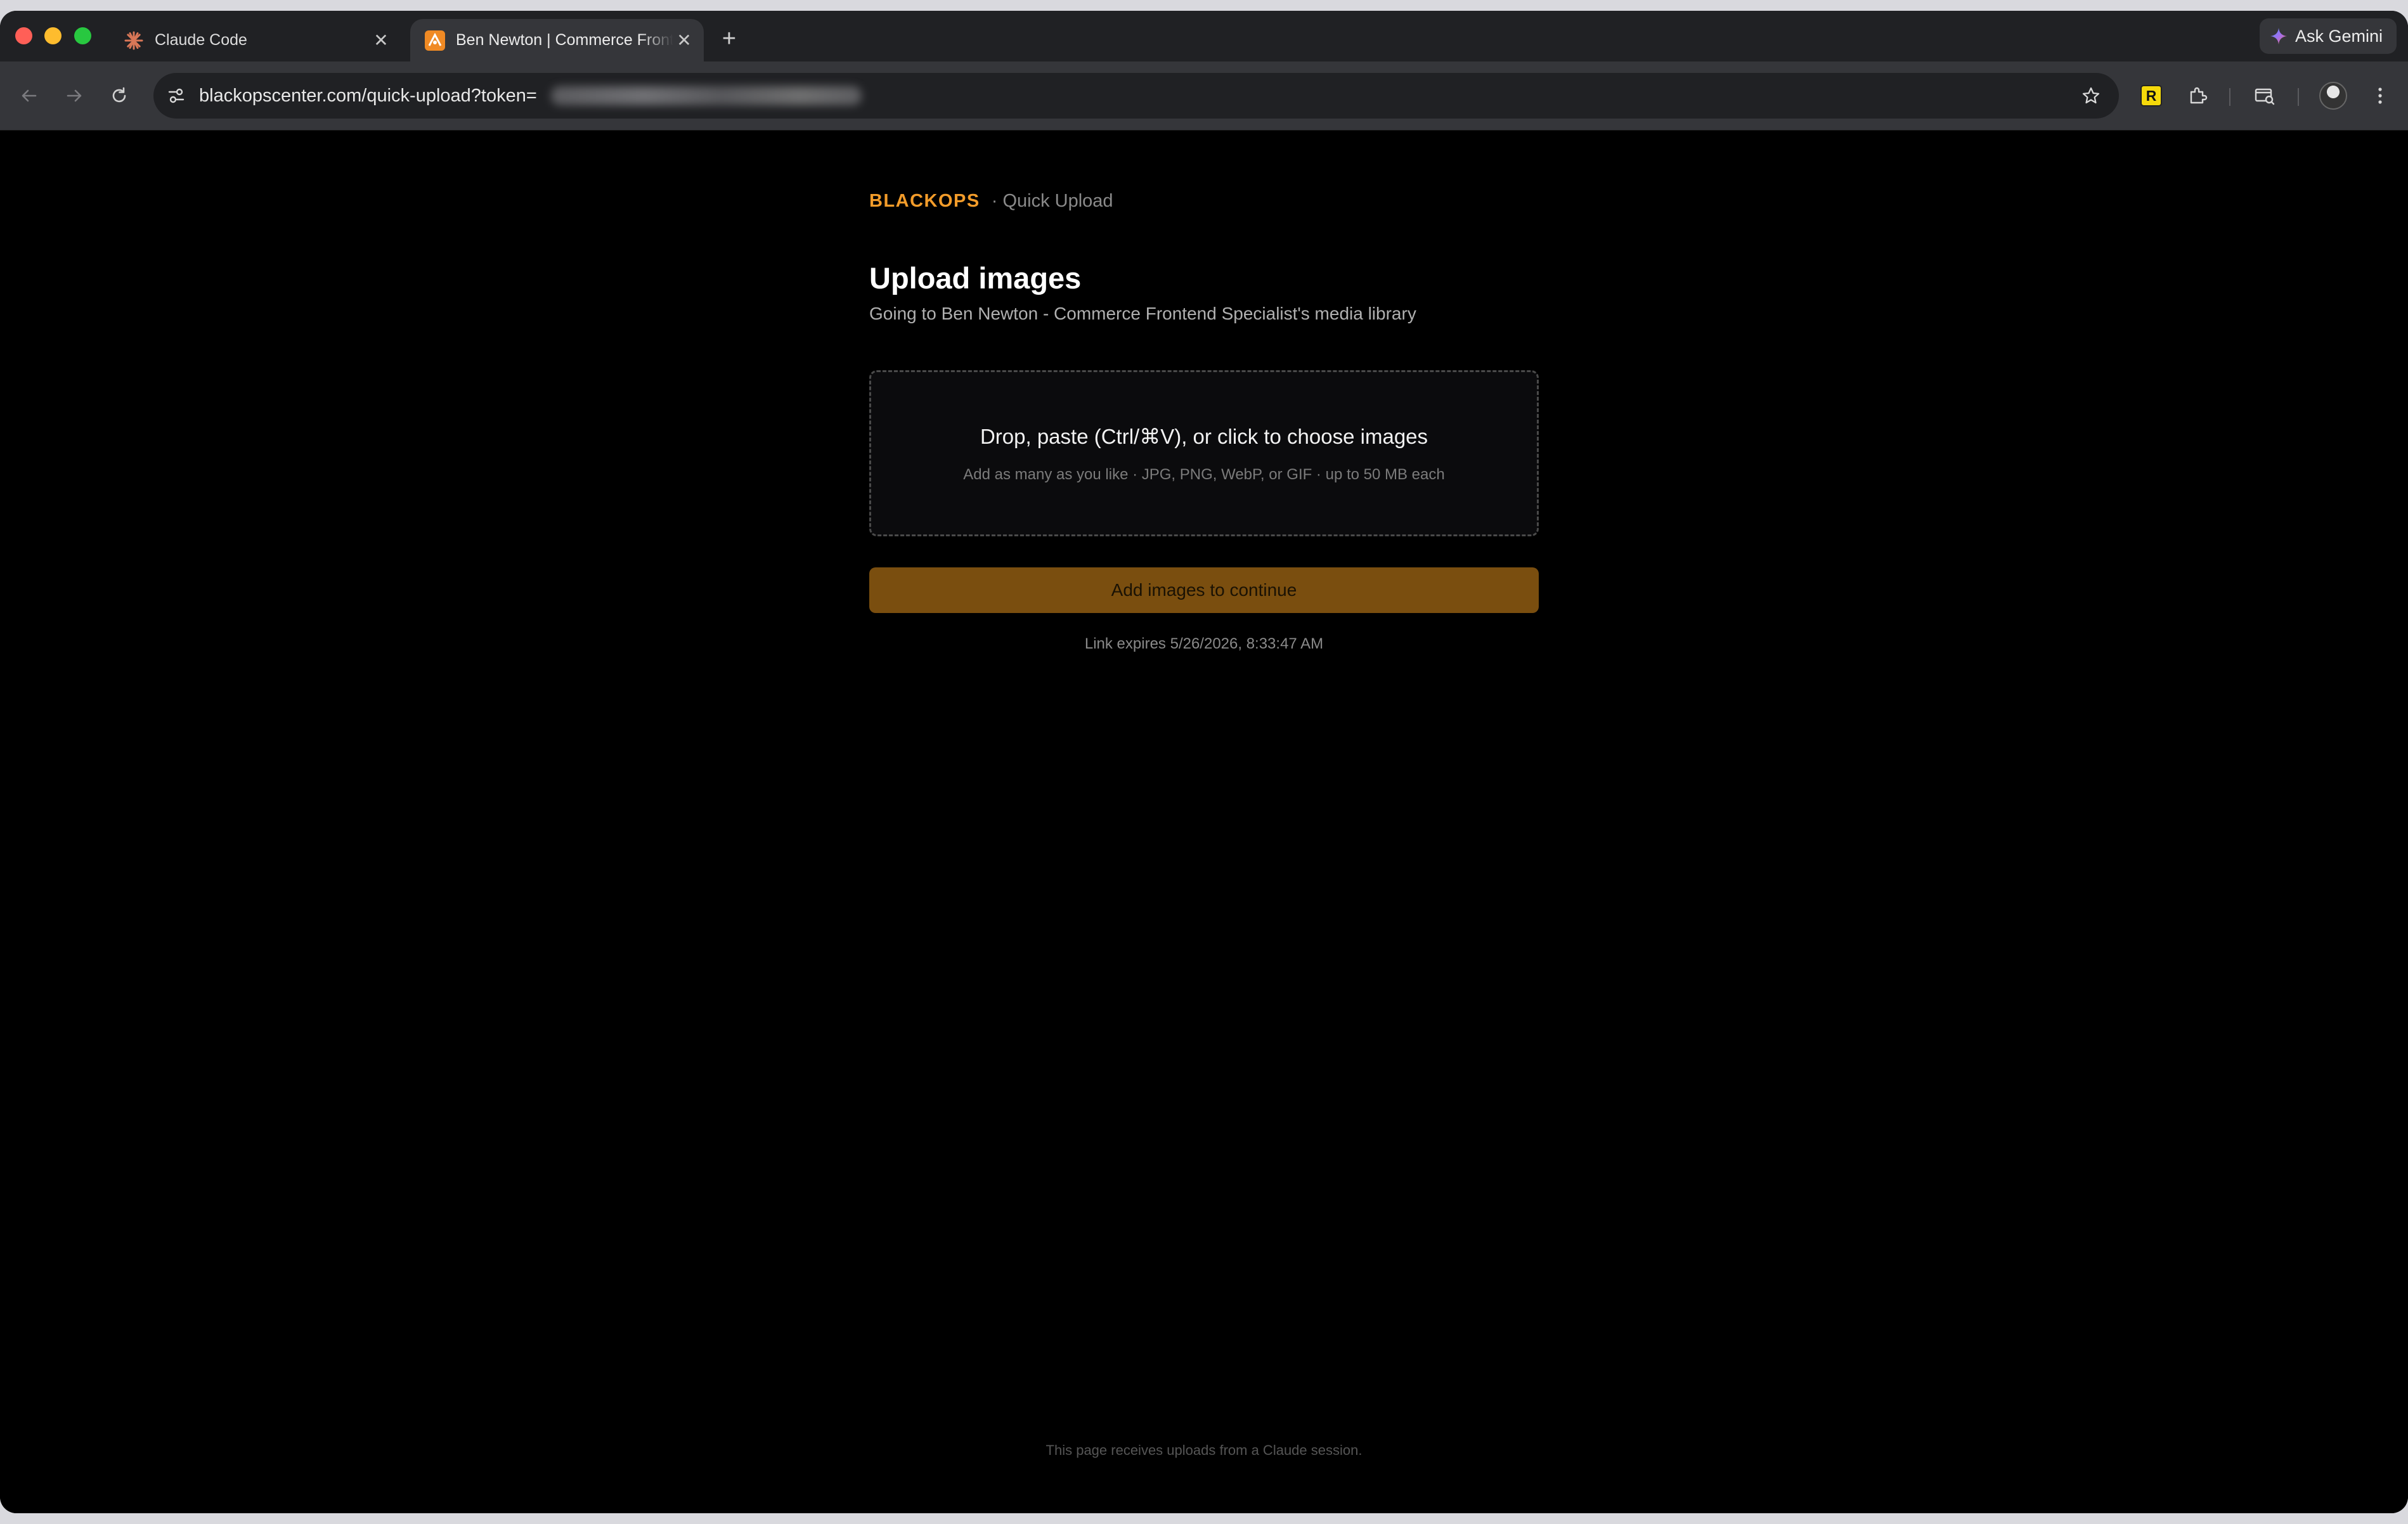  I want to click on minimize-window-button, so click(53, 35).